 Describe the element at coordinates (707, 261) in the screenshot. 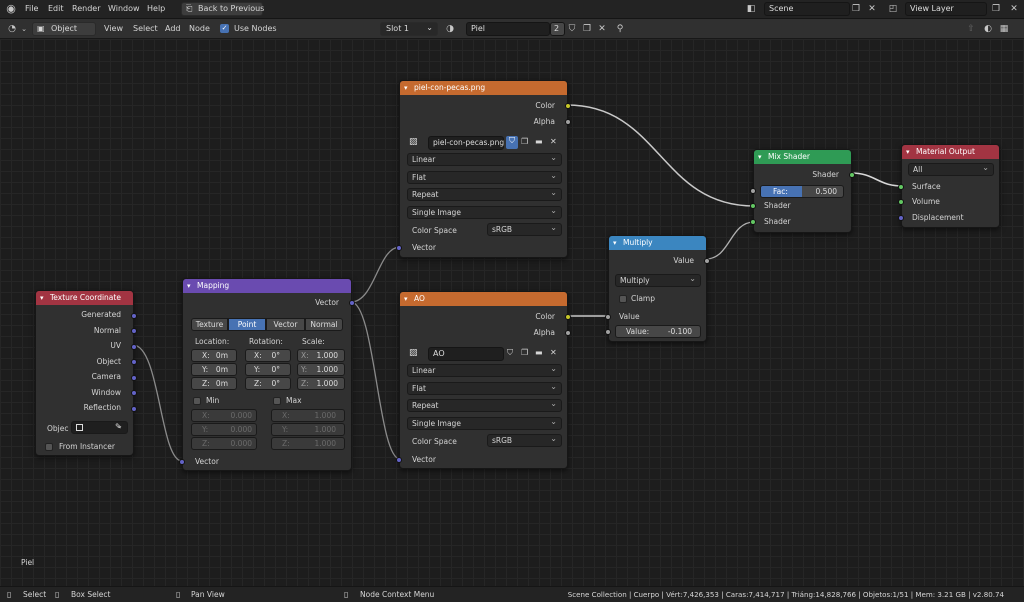

I see `socket-value-out` at that location.